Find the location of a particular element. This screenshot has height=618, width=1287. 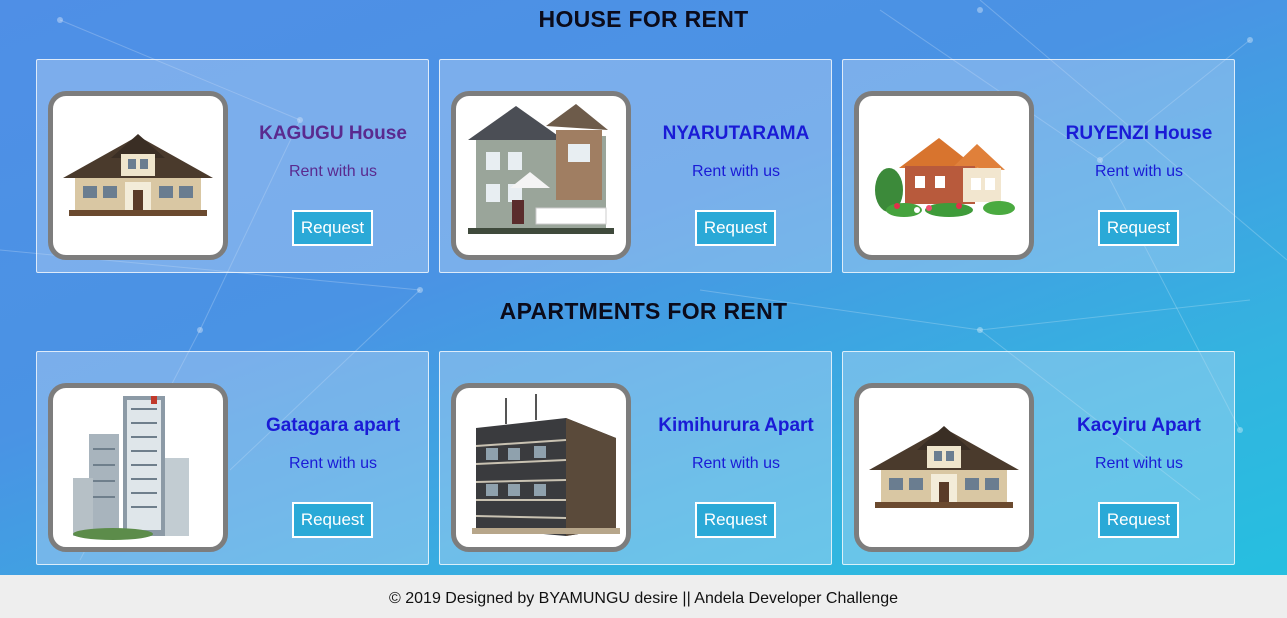

listing-info: Kacyiru Apart Rent wiht us Request is located at coordinates (1139, 459).